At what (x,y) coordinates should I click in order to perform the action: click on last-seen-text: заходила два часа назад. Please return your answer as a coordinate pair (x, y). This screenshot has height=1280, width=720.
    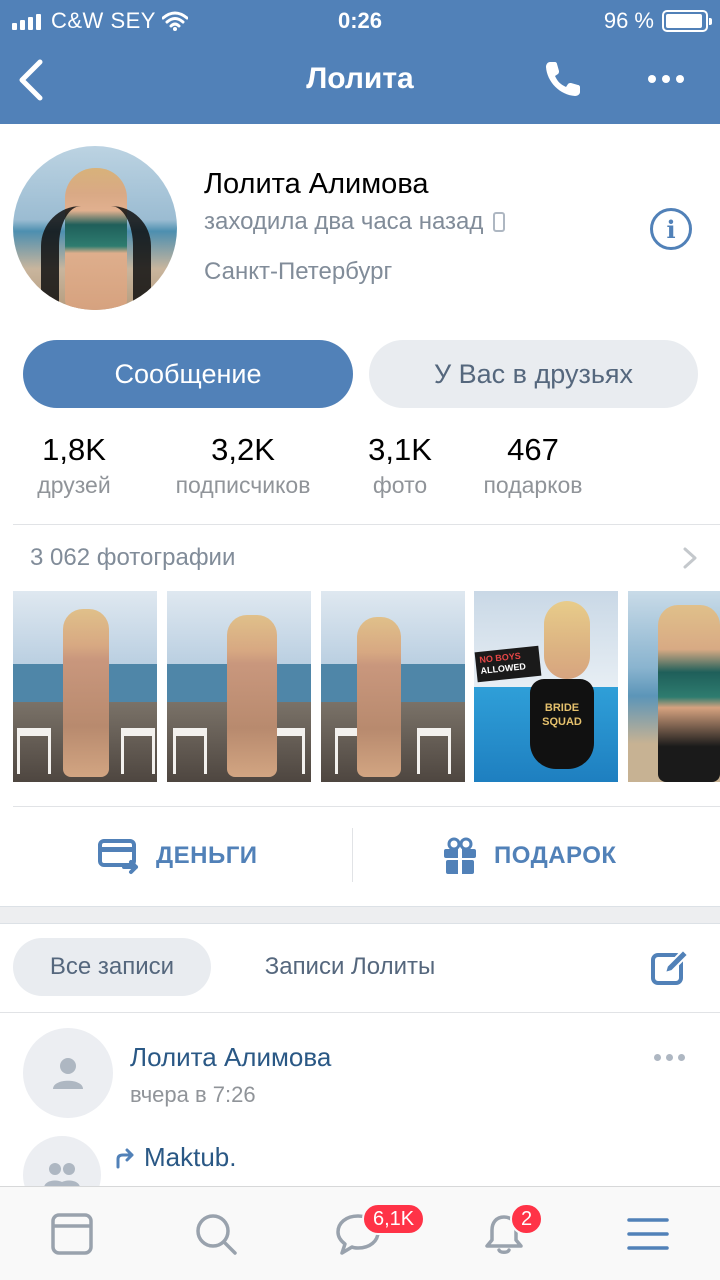
    Looking at the image, I should click on (344, 221).